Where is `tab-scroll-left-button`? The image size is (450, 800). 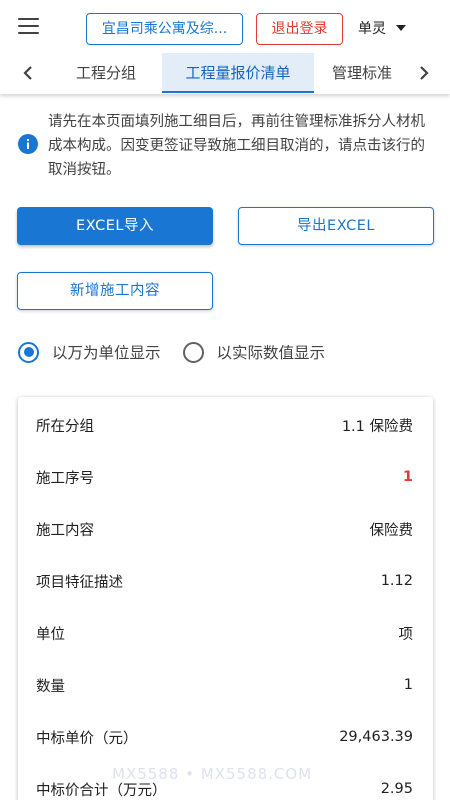
tab-scroll-left-button is located at coordinates (28, 73).